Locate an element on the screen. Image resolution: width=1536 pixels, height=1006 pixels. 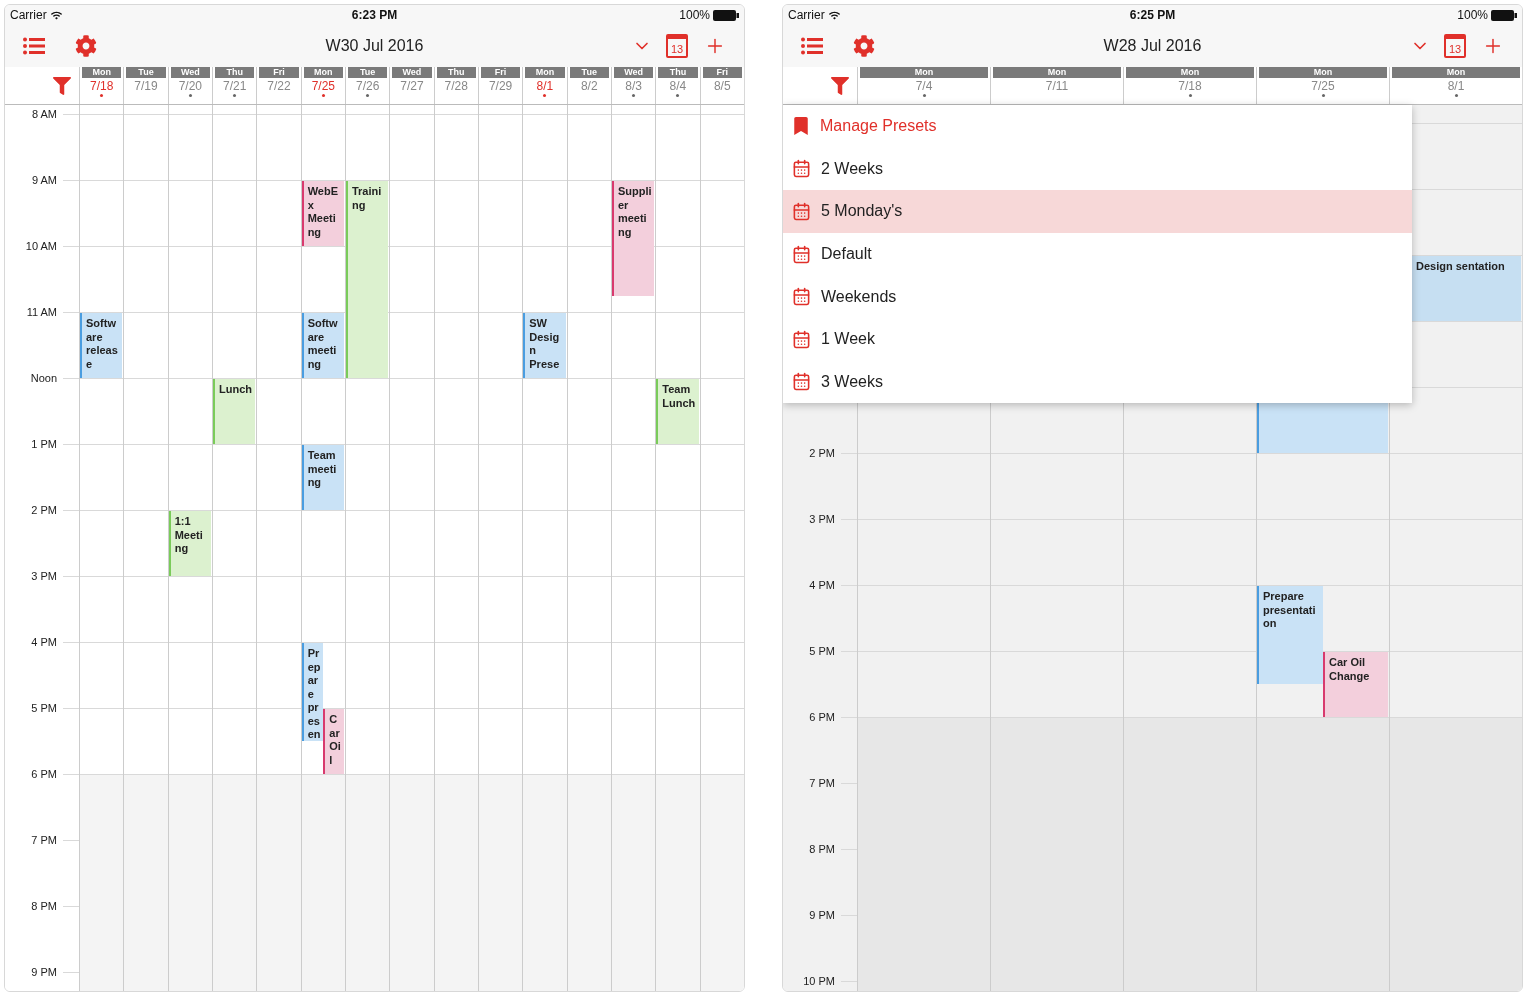
day-header: Fri 7/22 is located at coordinates (278, 85).